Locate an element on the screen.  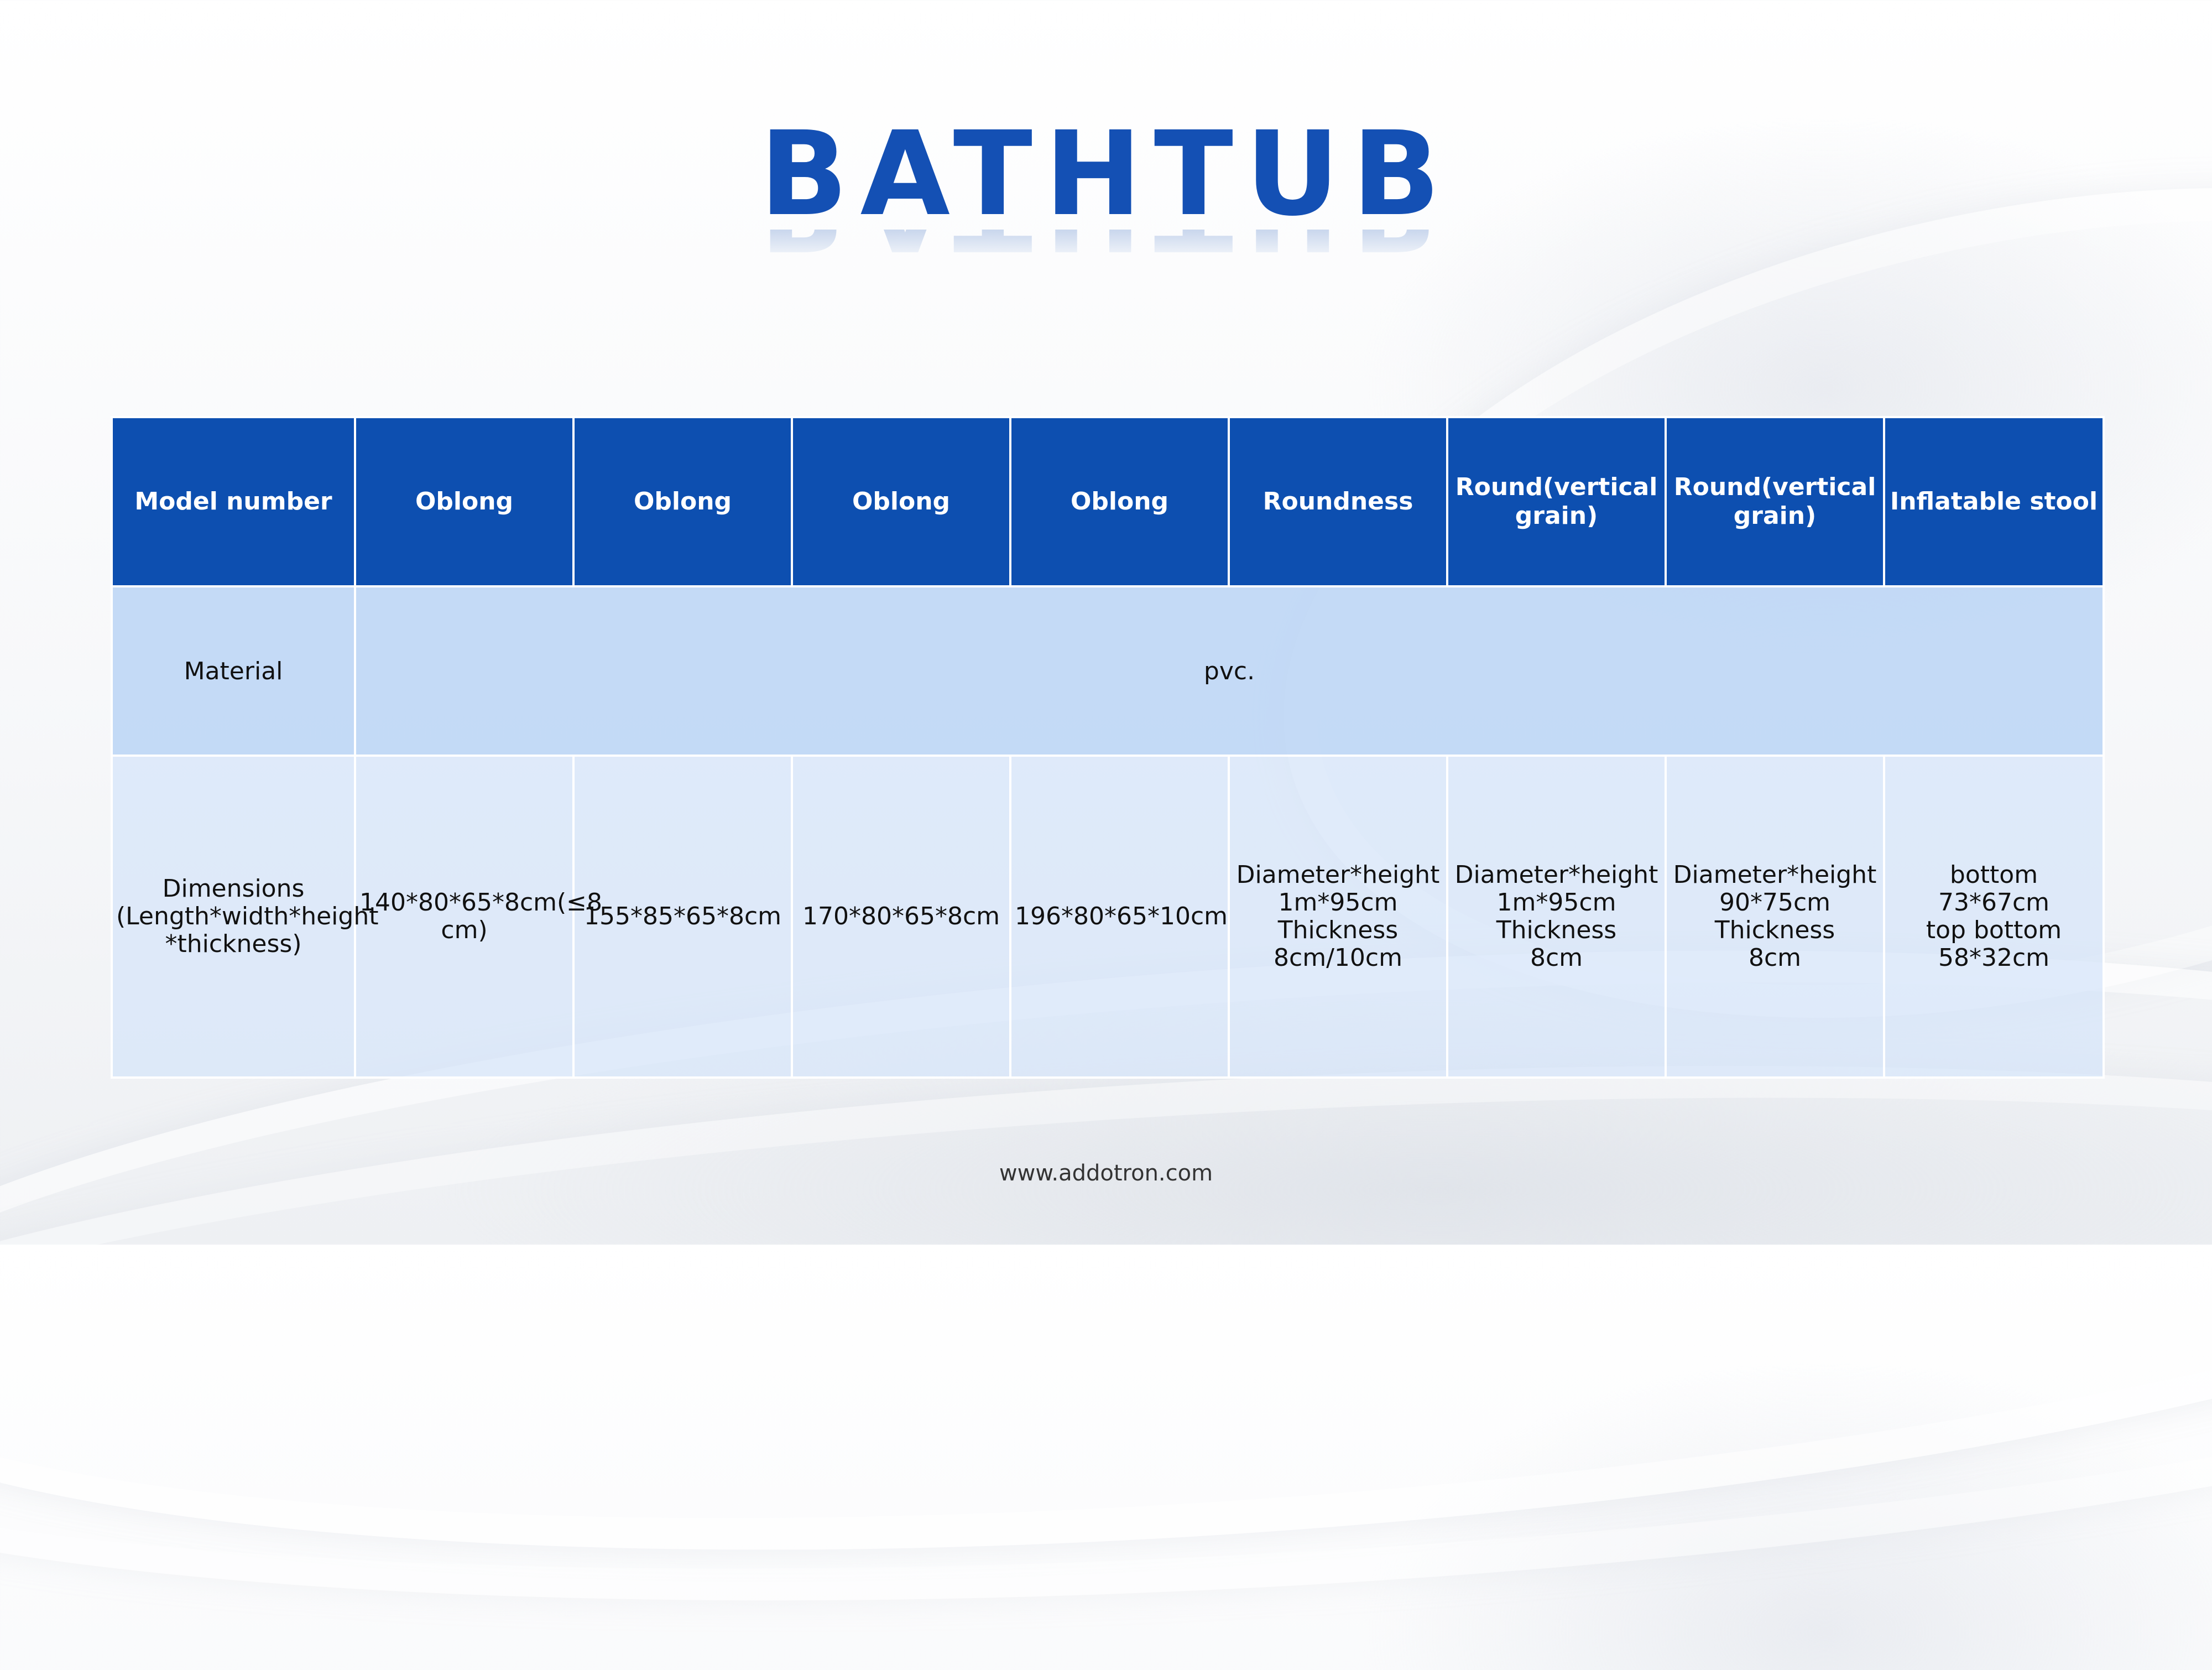
title-block: BATHTUB BATHTUB is located at coordinates (1106, 184).